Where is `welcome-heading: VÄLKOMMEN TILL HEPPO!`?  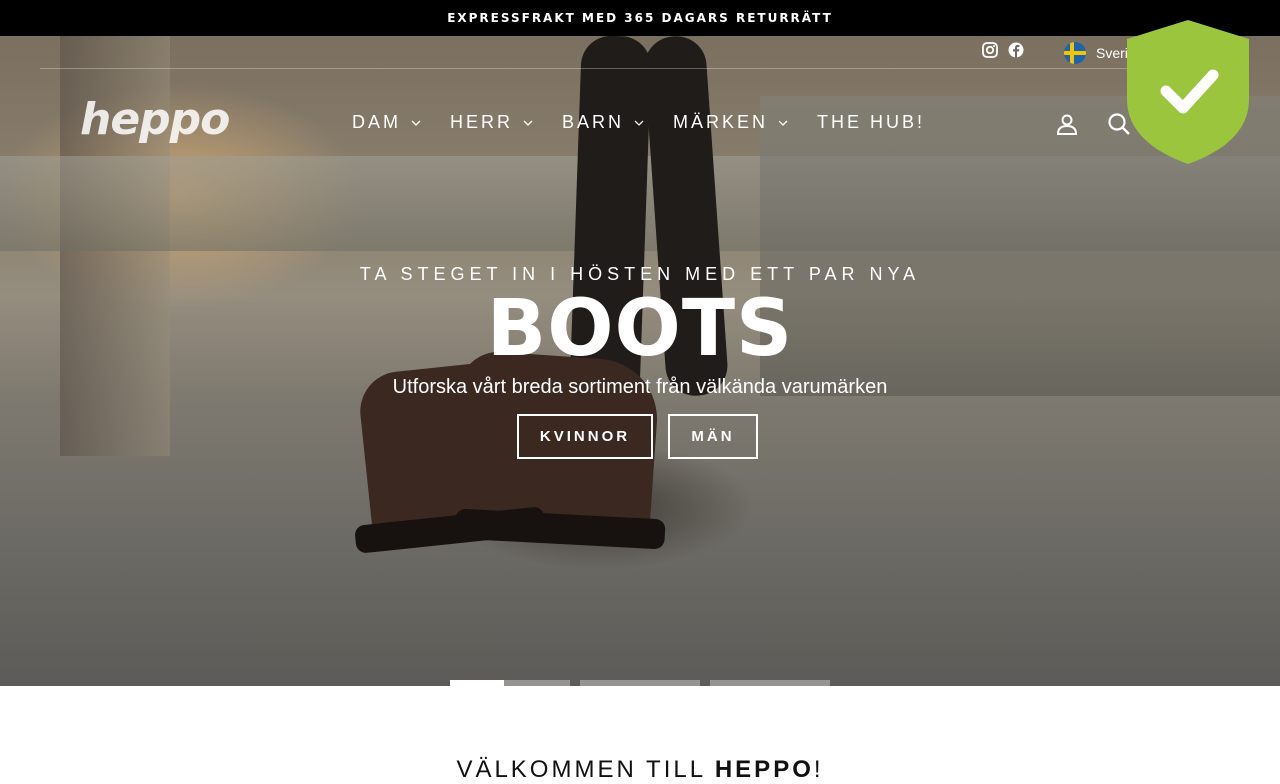 welcome-heading: VÄLKOMMEN TILL HEPPO! is located at coordinates (640, 770).